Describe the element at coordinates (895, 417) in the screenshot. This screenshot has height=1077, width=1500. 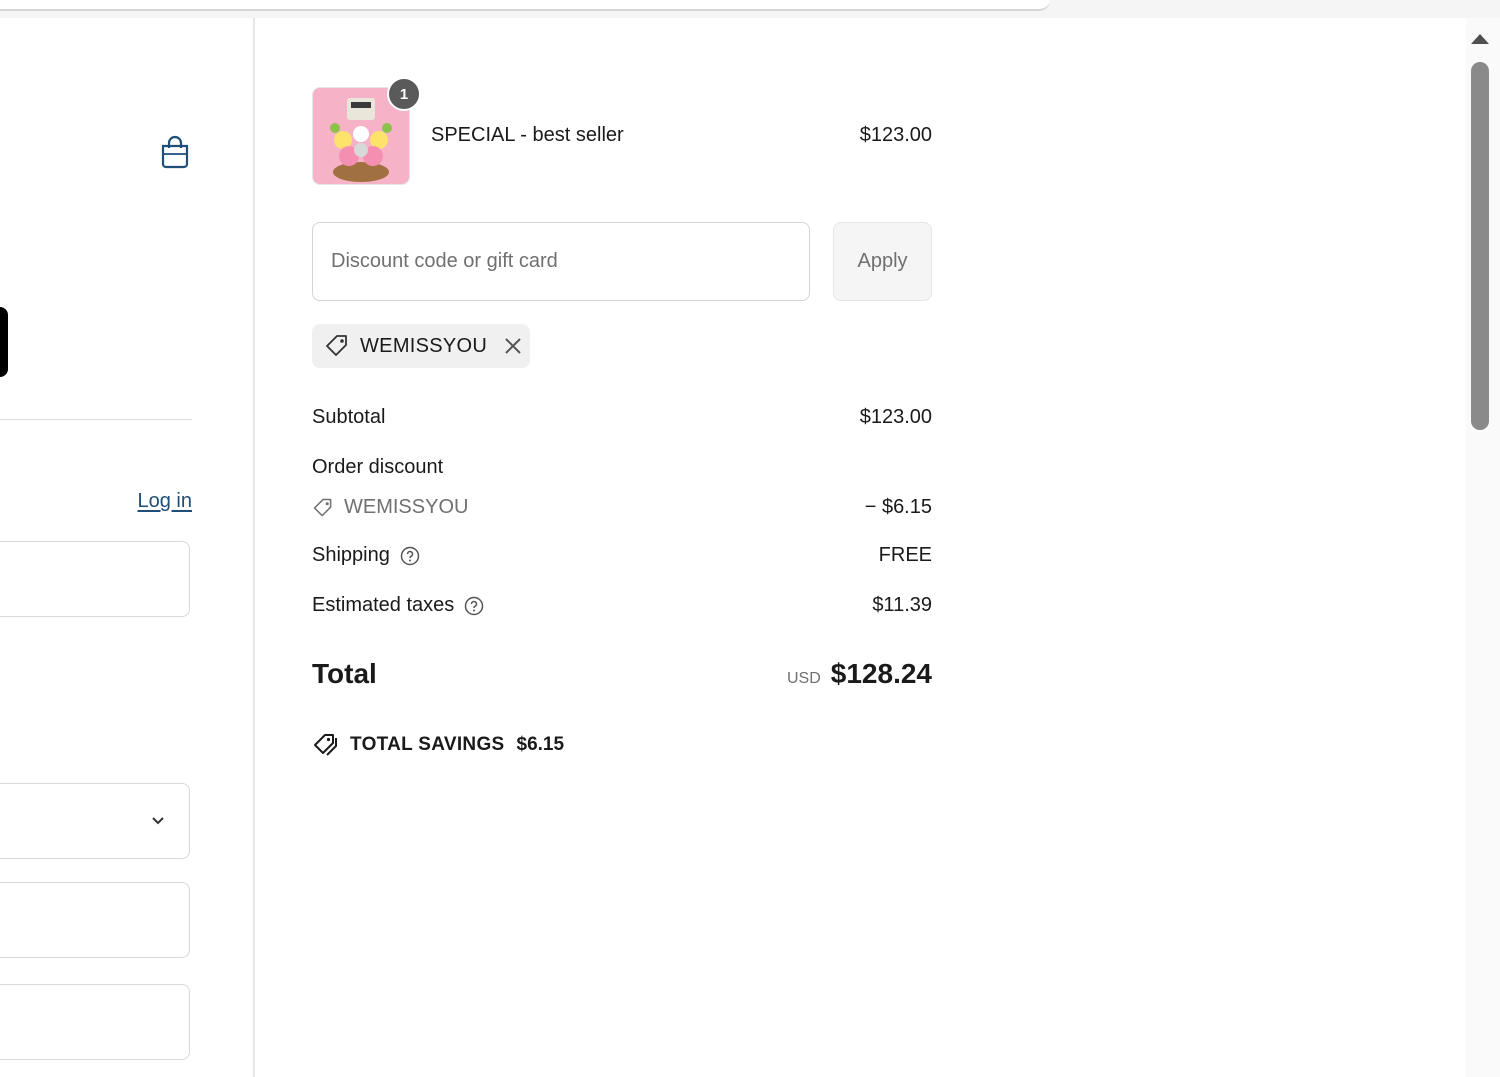
I see `subtotal-value: $123.00` at that location.